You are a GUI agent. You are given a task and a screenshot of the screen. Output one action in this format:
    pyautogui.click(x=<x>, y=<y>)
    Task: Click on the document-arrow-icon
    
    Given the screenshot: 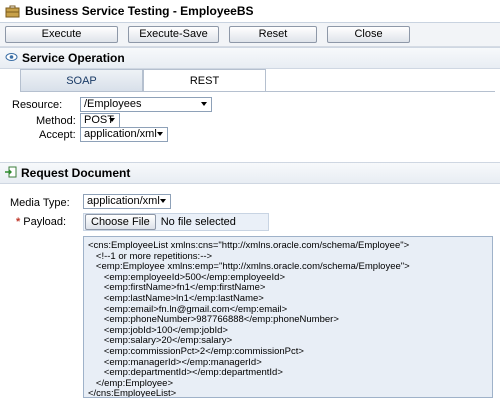 What is the action you would take?
    pyautogui.click(x=11, y=173)
    